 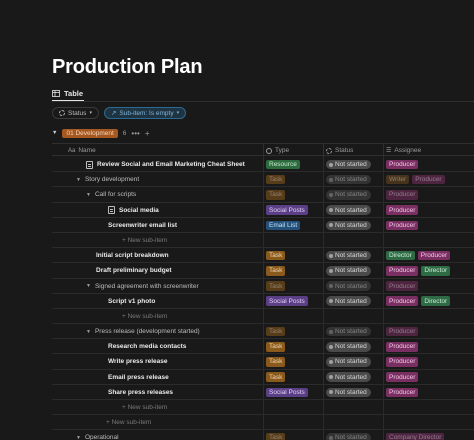 I want to click on assignee-cell: Writer Producer, so click(x=428, y=180).